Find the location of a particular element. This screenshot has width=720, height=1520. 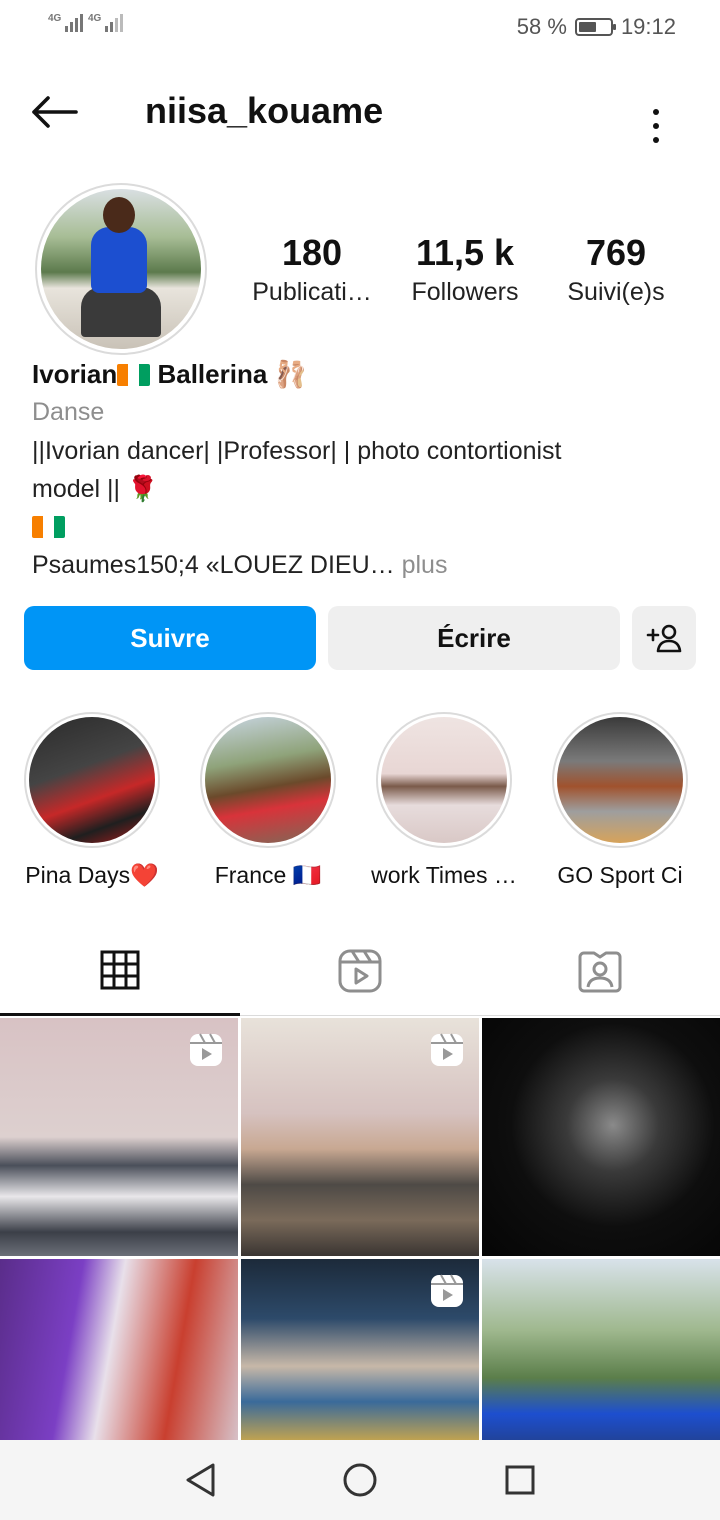

story-highlight: GO Sport Ci is located at coordinates (620, 800).